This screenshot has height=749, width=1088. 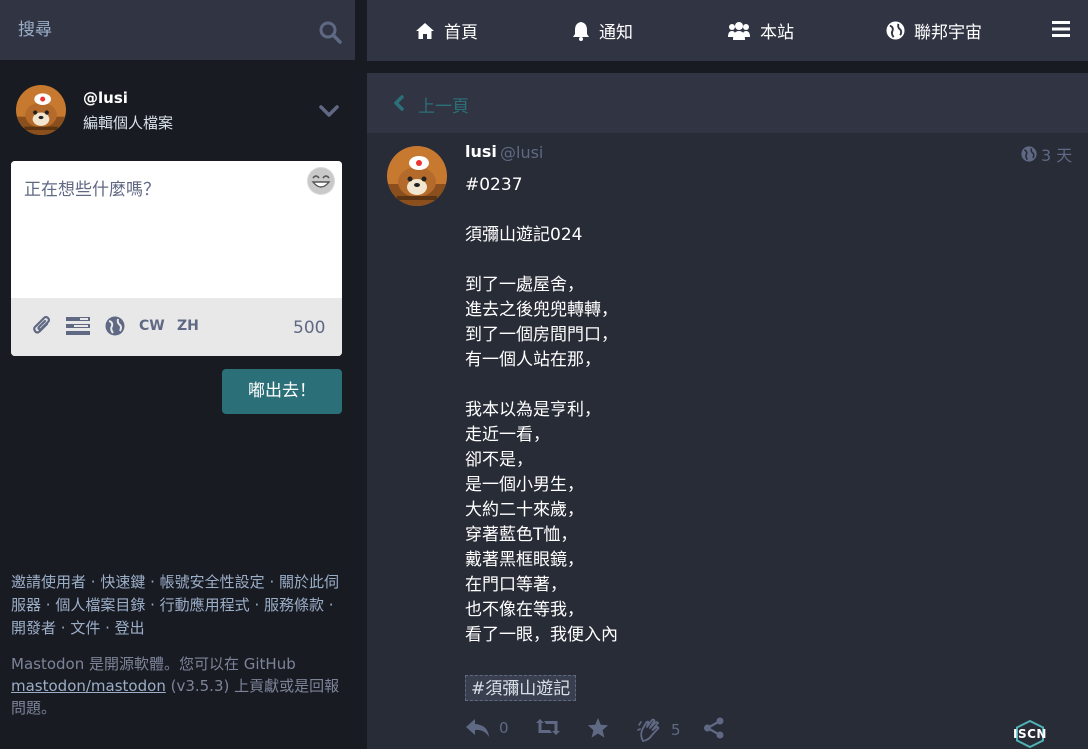 What do you see at coordinates (100, 605) in the screenshot?
I see `footer-link: 個人檔案目錄` at bounding box center [100, 605].